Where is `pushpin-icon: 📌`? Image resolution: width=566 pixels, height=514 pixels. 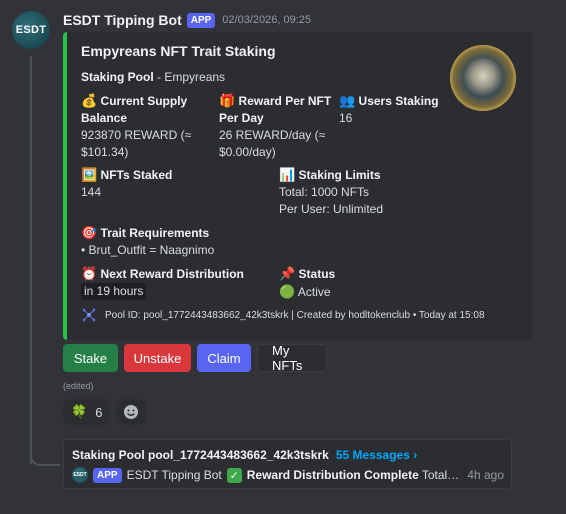
pushpin-icon: 📌 is located at coordinates (287, 273).